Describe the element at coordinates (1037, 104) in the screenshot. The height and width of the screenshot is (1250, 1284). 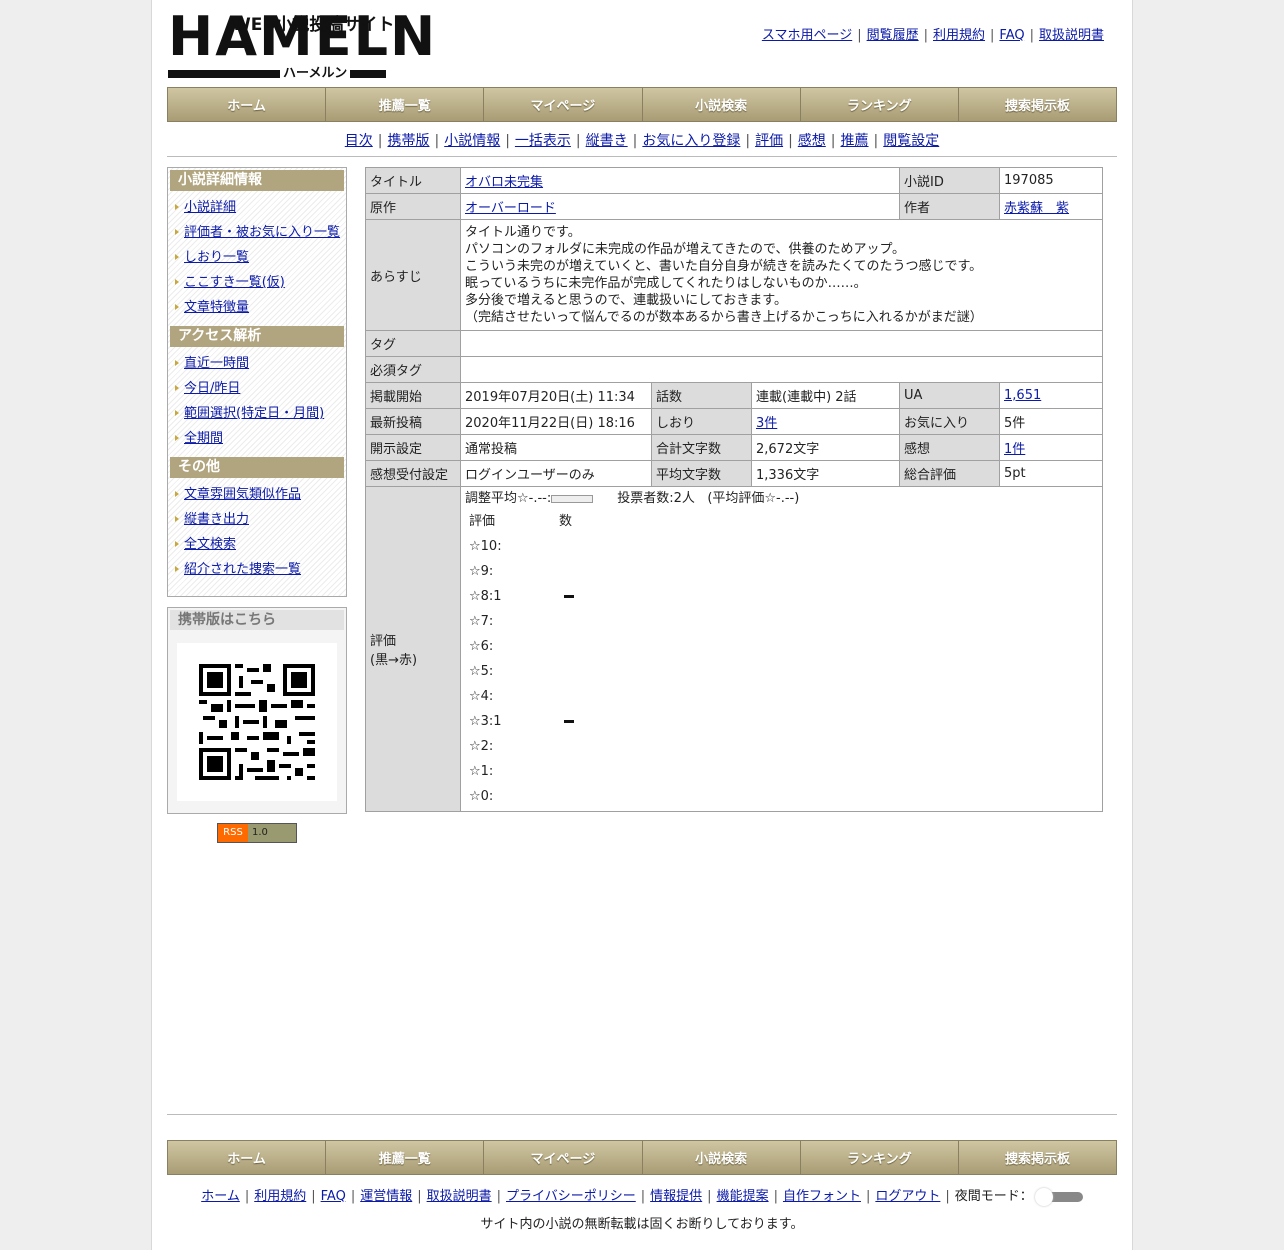
I see `nav-board: 捜索掲示板` at that location.